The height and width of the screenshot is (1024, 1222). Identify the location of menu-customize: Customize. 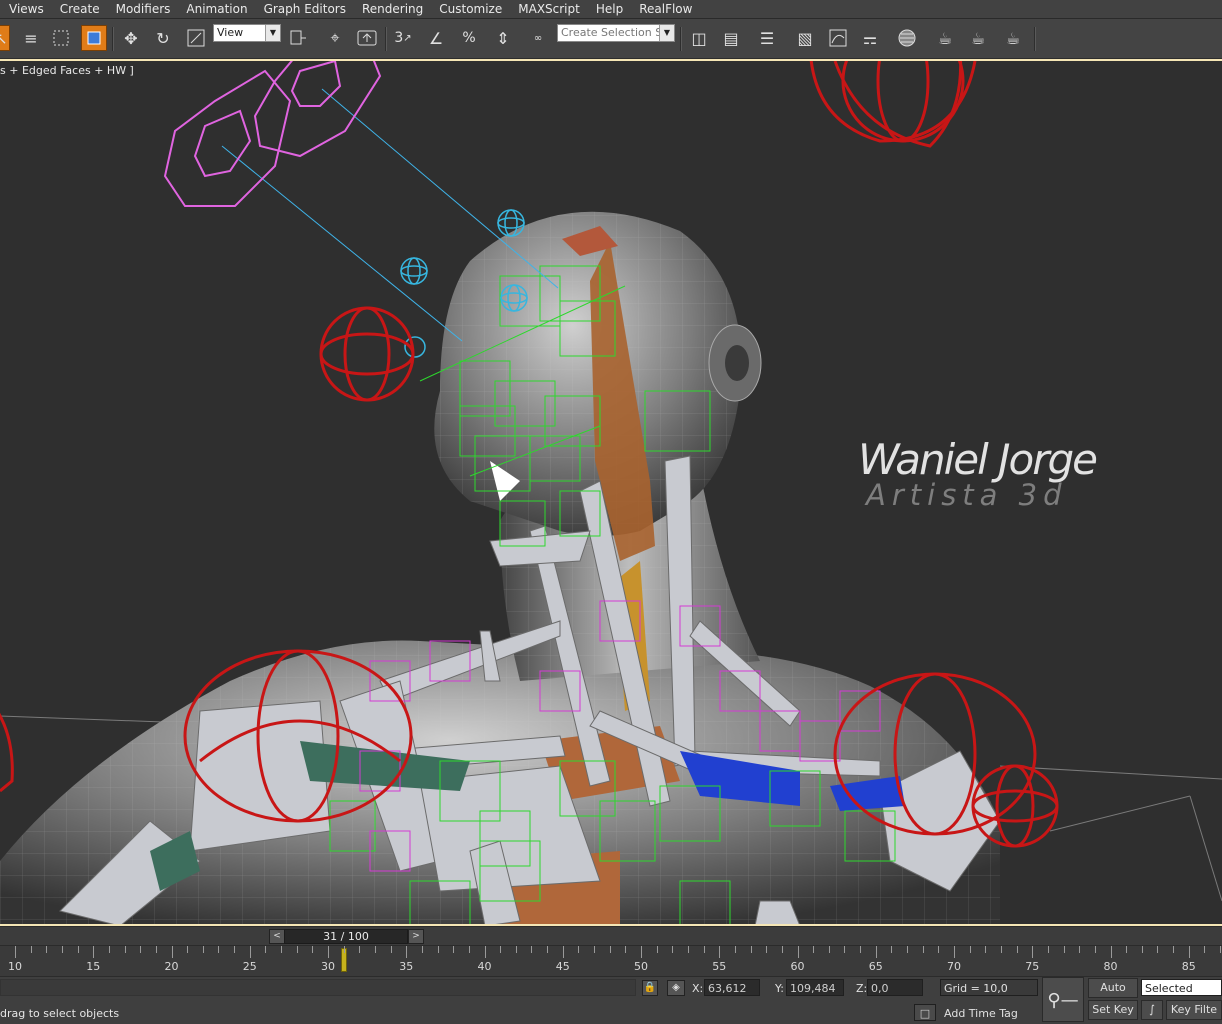
(469, 9).